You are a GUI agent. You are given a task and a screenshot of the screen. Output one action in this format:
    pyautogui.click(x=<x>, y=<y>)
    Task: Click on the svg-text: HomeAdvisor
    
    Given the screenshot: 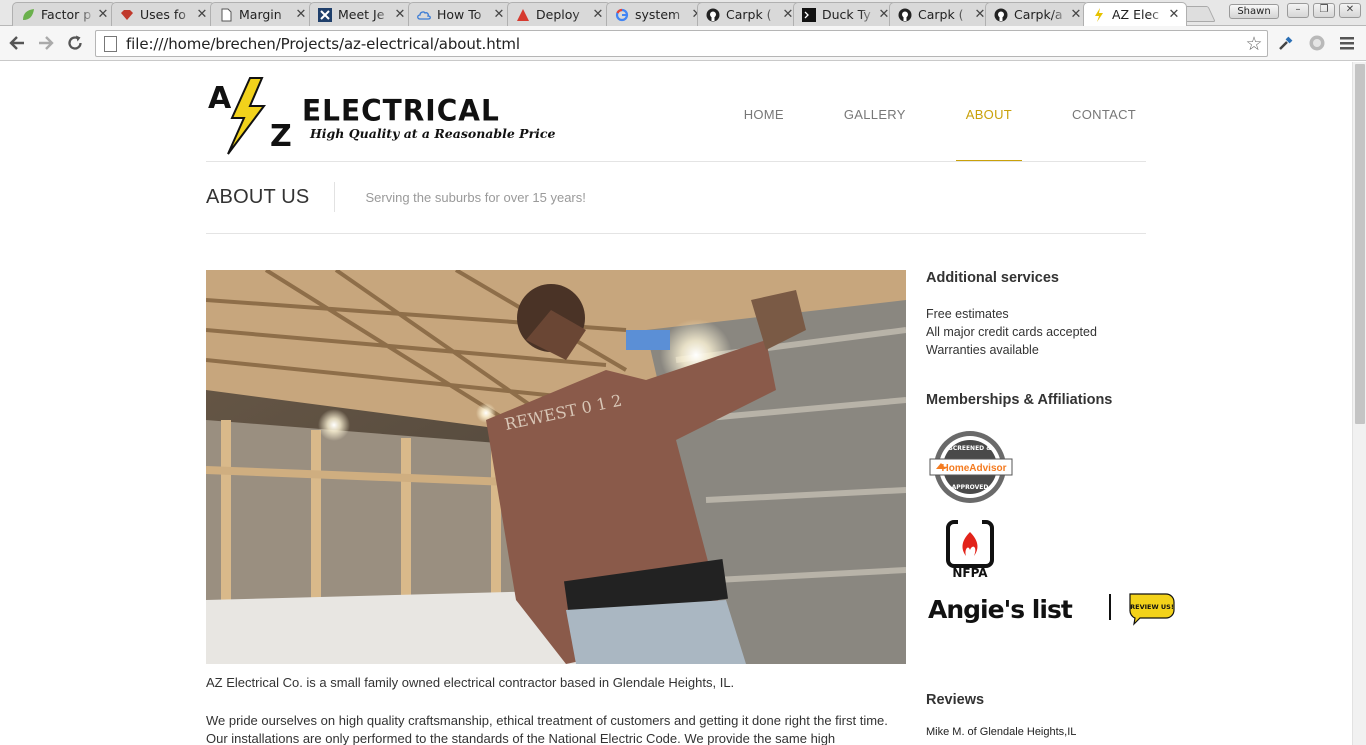 What is the action you would take?
    pyautogui.click(x=973, y=468)
    